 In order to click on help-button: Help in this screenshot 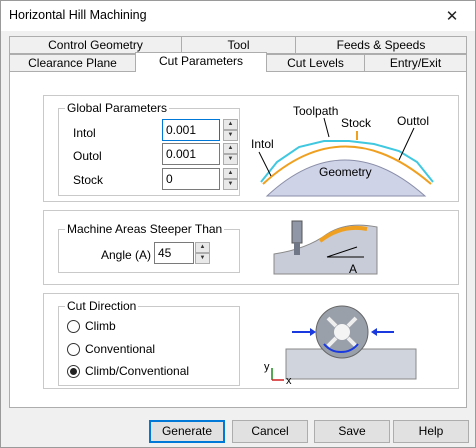, I will do `click(431, 431)`.